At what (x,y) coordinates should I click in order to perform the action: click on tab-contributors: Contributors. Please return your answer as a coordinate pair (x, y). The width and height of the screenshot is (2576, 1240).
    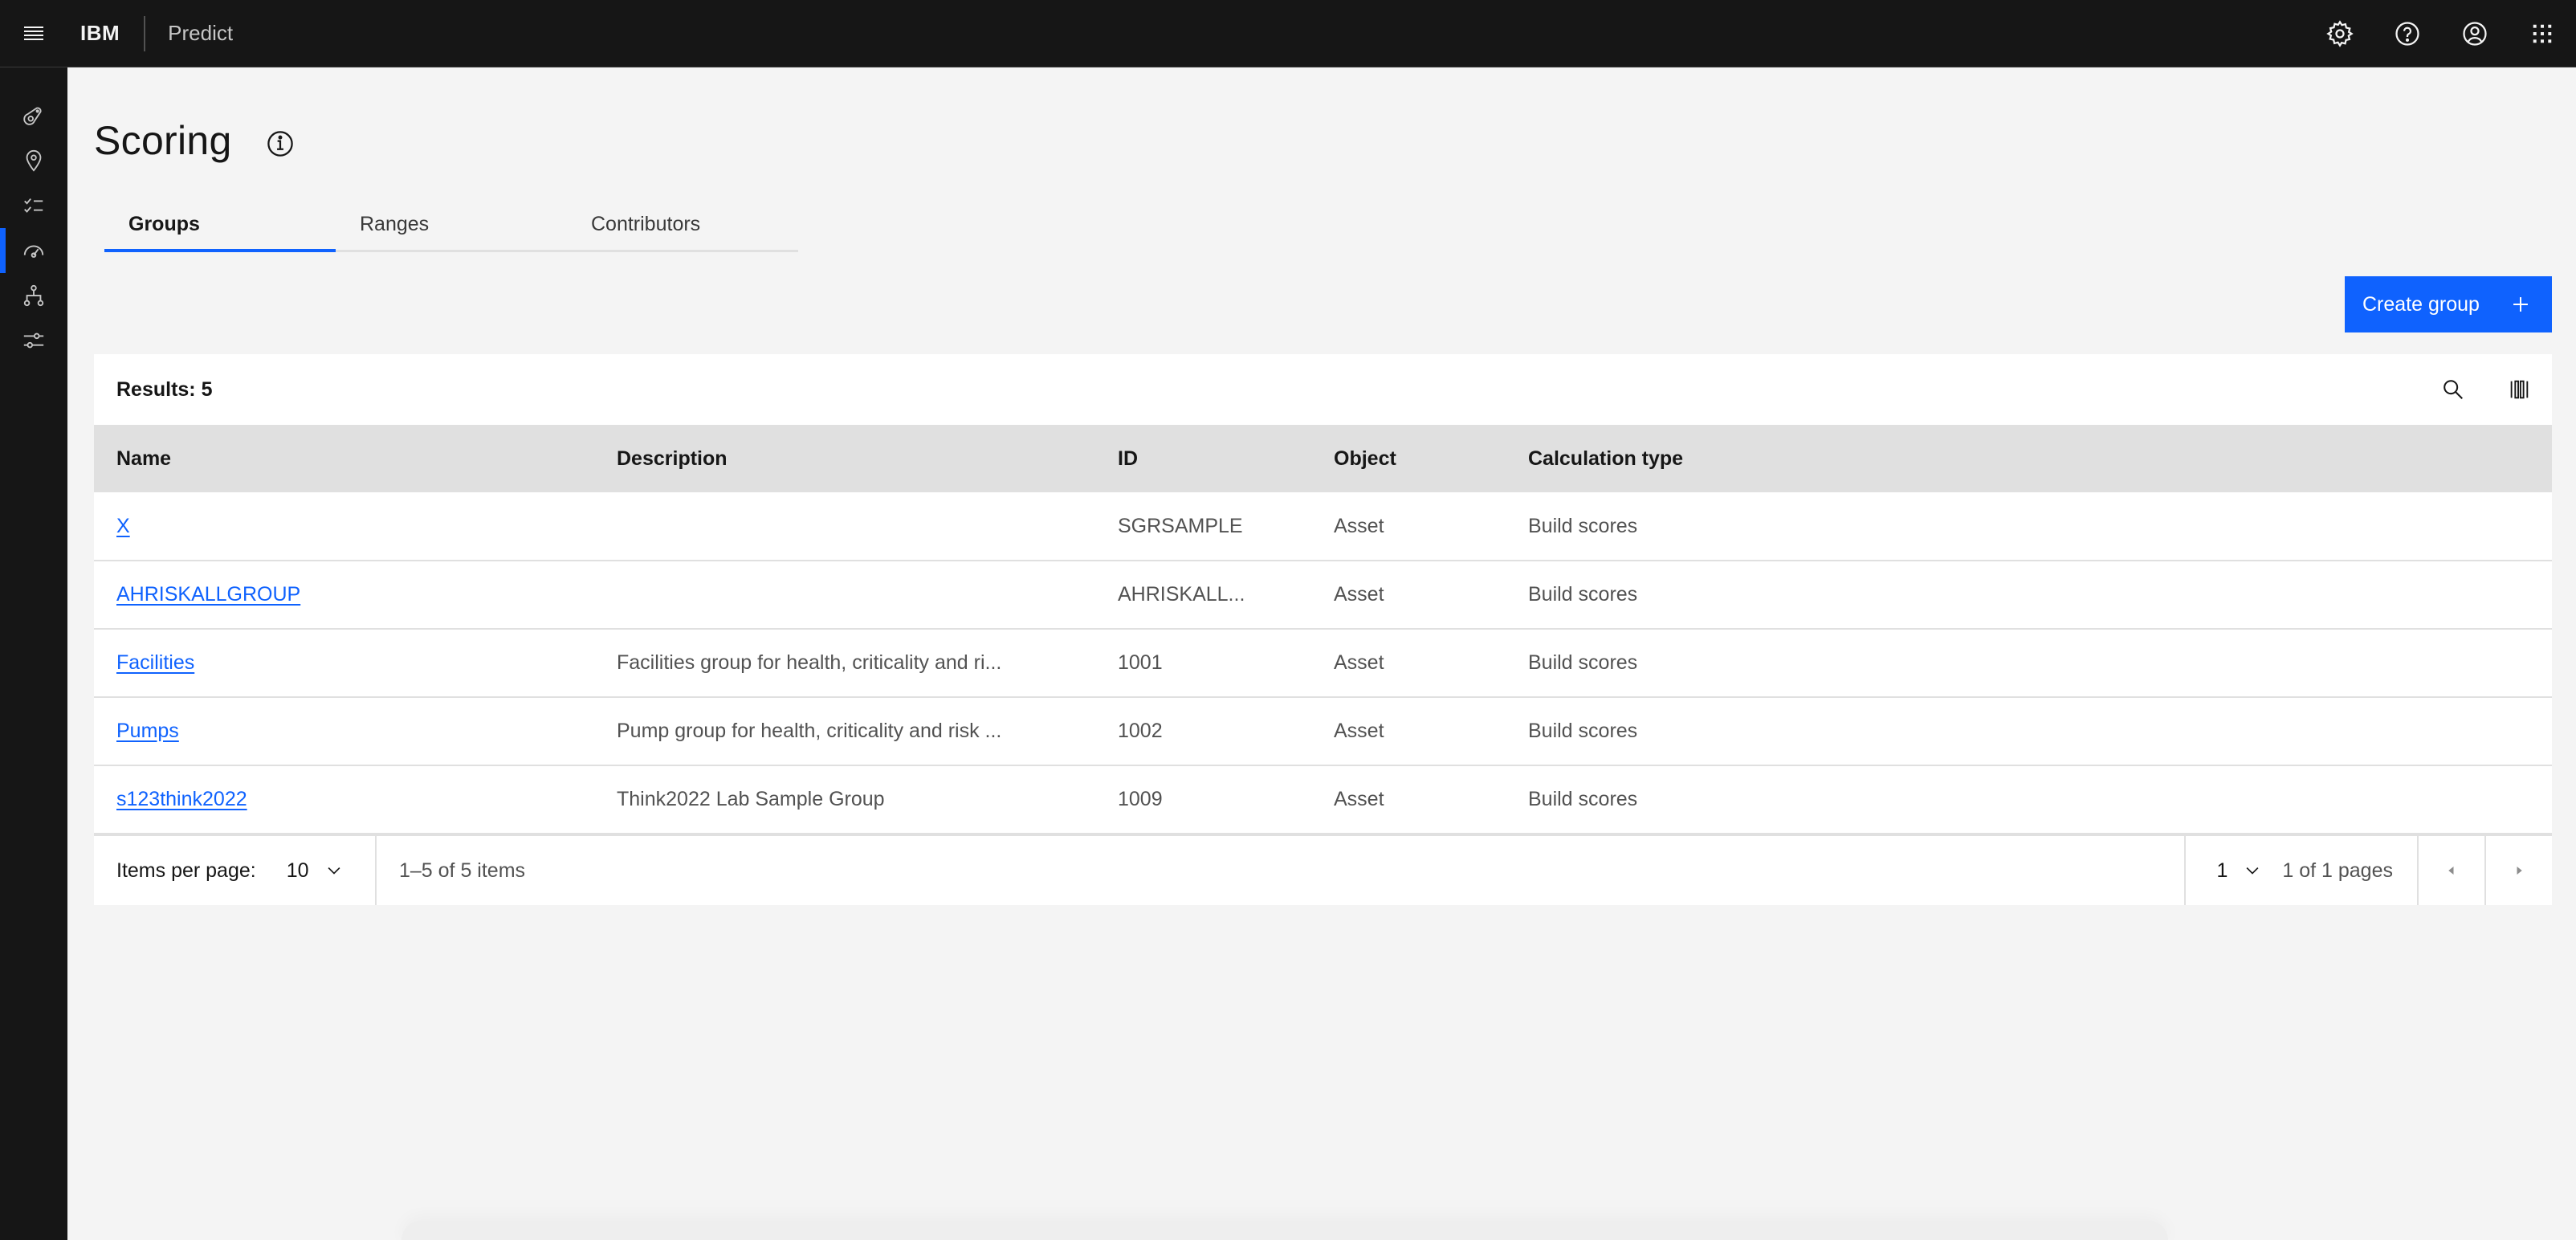
    Looking at the image, I should click on (682, 225).